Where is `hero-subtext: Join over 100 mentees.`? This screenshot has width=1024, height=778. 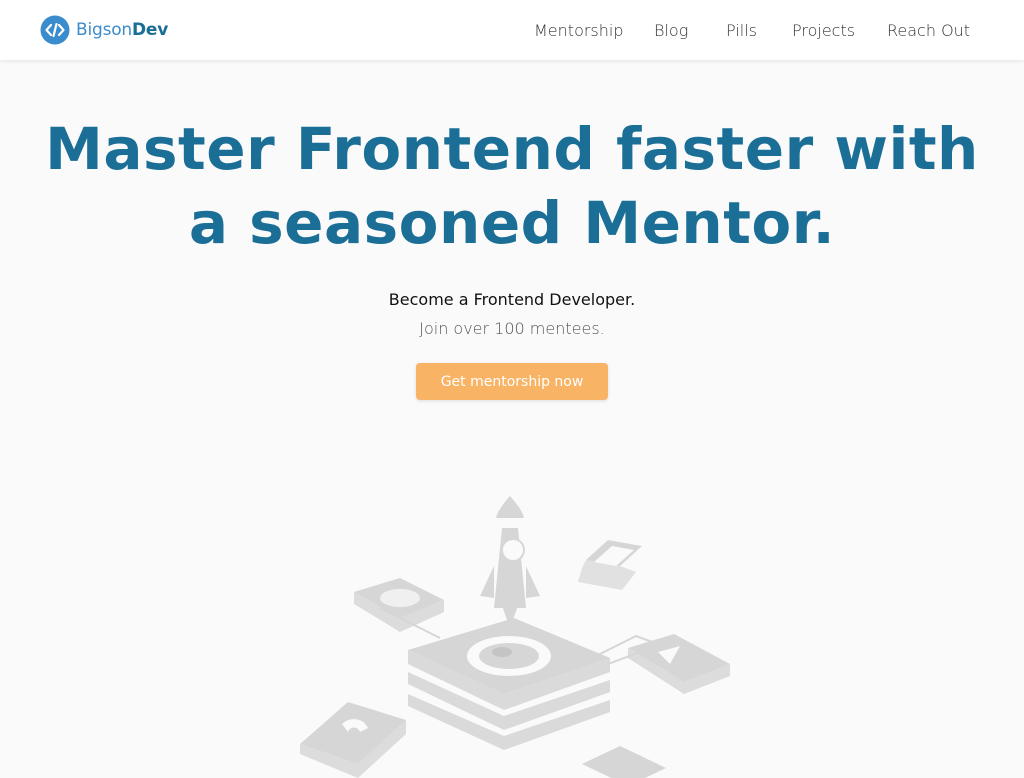 hero-subtext: Join over 100 mentees. is located at coordinates (512, 328).